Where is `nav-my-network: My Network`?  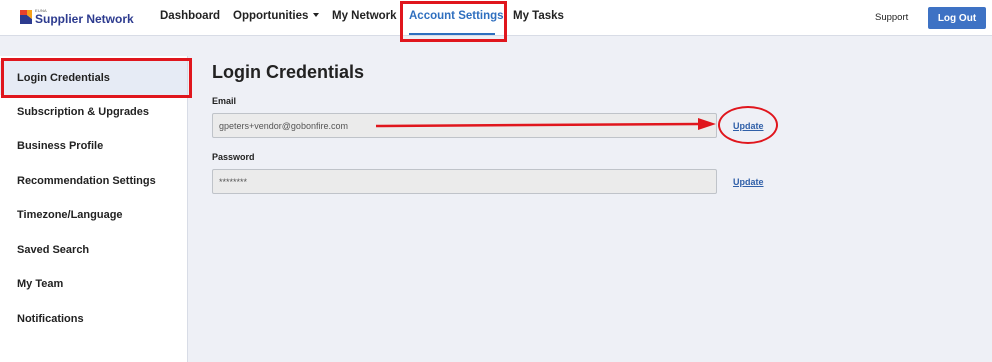 nav-my-network: My Network is located at coordinates (364, 16).